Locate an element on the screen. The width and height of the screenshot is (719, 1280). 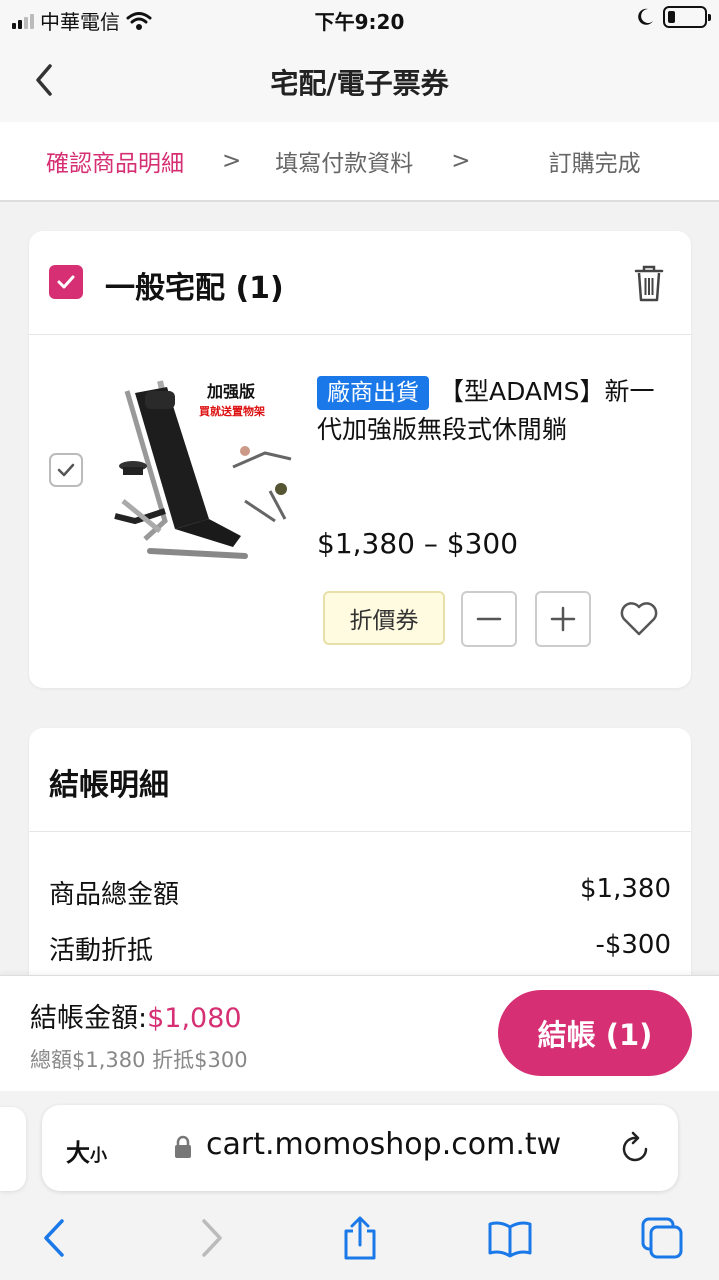
summary-title: 結帳明細 is located at coordinates (109, 785).